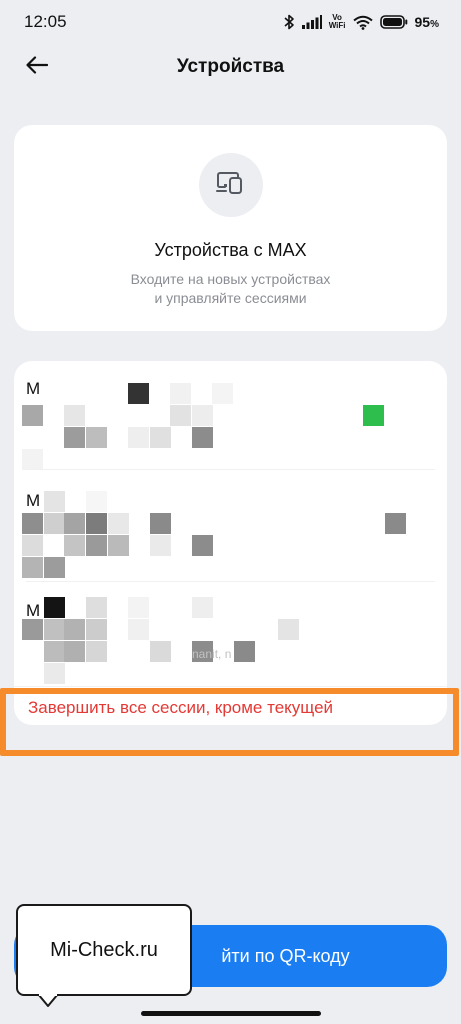 Image resolution: width=461 pixels, height=1024 pixels. I want to click on status-time: 12:05, so click(45, 21).